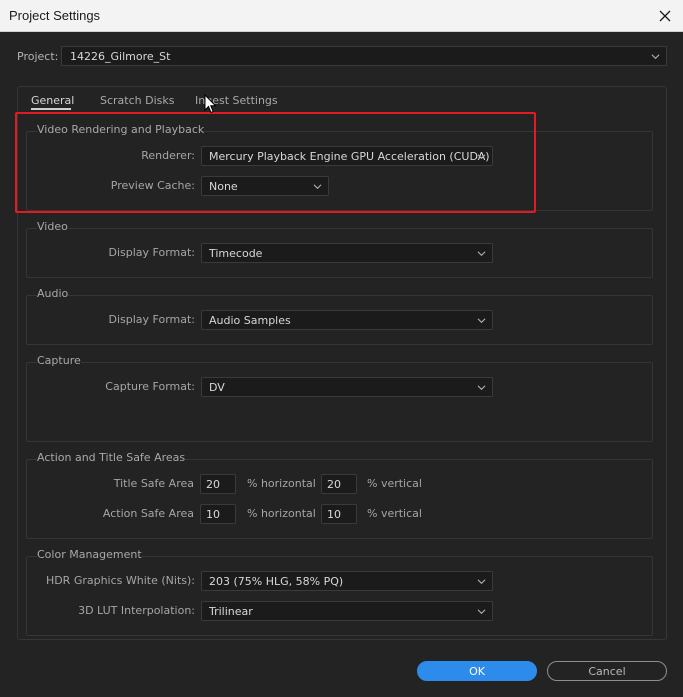 The width and height of the screenshot is (683, 697). I want to click on window-title: Project Settings, so click(55, 15).